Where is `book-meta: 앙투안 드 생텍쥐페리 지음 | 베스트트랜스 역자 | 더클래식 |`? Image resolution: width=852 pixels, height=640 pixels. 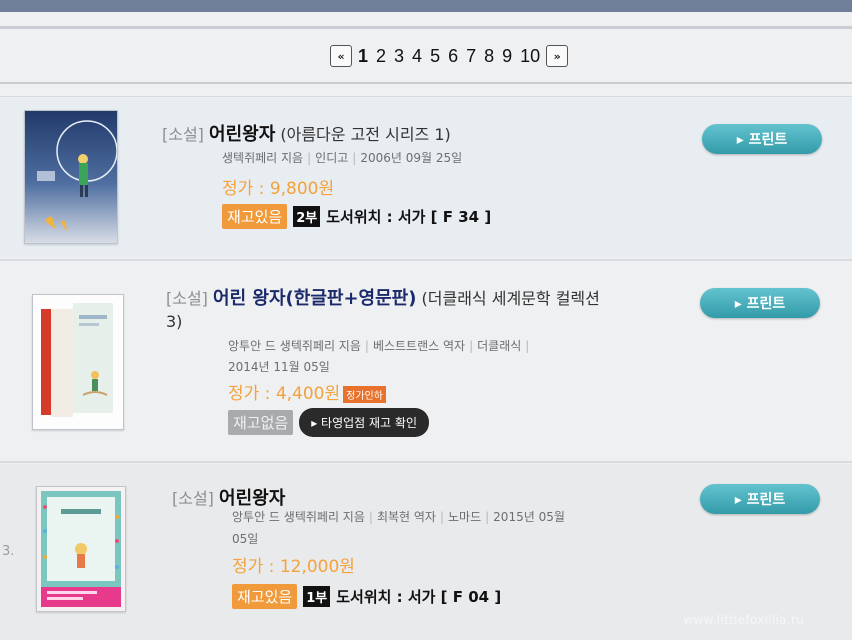
book-meta: 앙투안 드 생텍쥐페리 지음 | 베스트트랜스 역자 | 더클래식 | is located at coordinates (379, 346).